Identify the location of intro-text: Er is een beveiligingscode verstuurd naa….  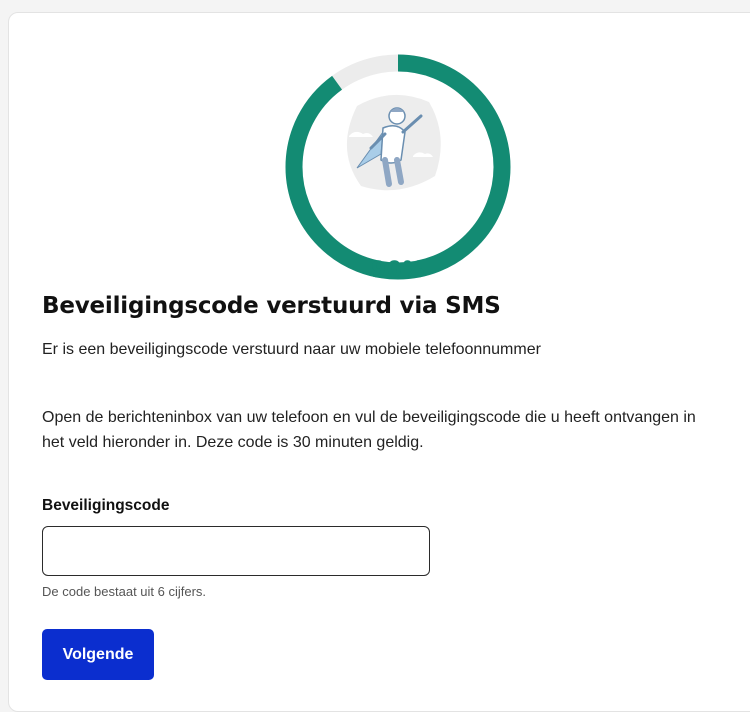
(291, 349).